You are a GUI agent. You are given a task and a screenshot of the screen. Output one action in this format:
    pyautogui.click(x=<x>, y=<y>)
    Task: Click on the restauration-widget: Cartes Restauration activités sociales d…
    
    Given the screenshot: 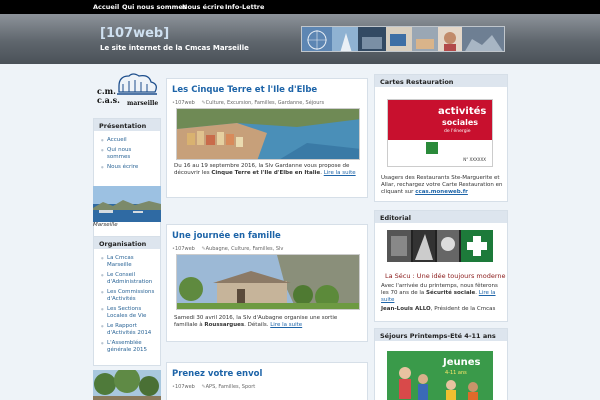 What is the action you would take?
    pyautogui.click(x=441, y=138)
    